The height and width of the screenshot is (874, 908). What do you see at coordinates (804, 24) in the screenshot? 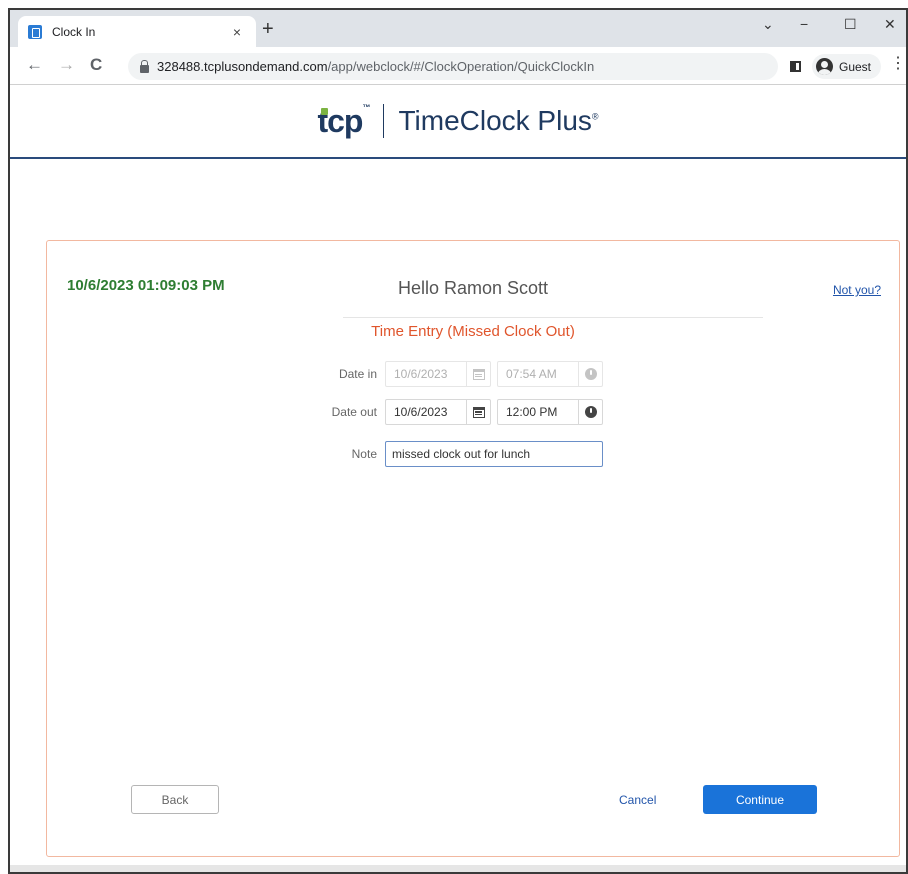
I see `minimize-button: −` at bounding box center [804, 24].